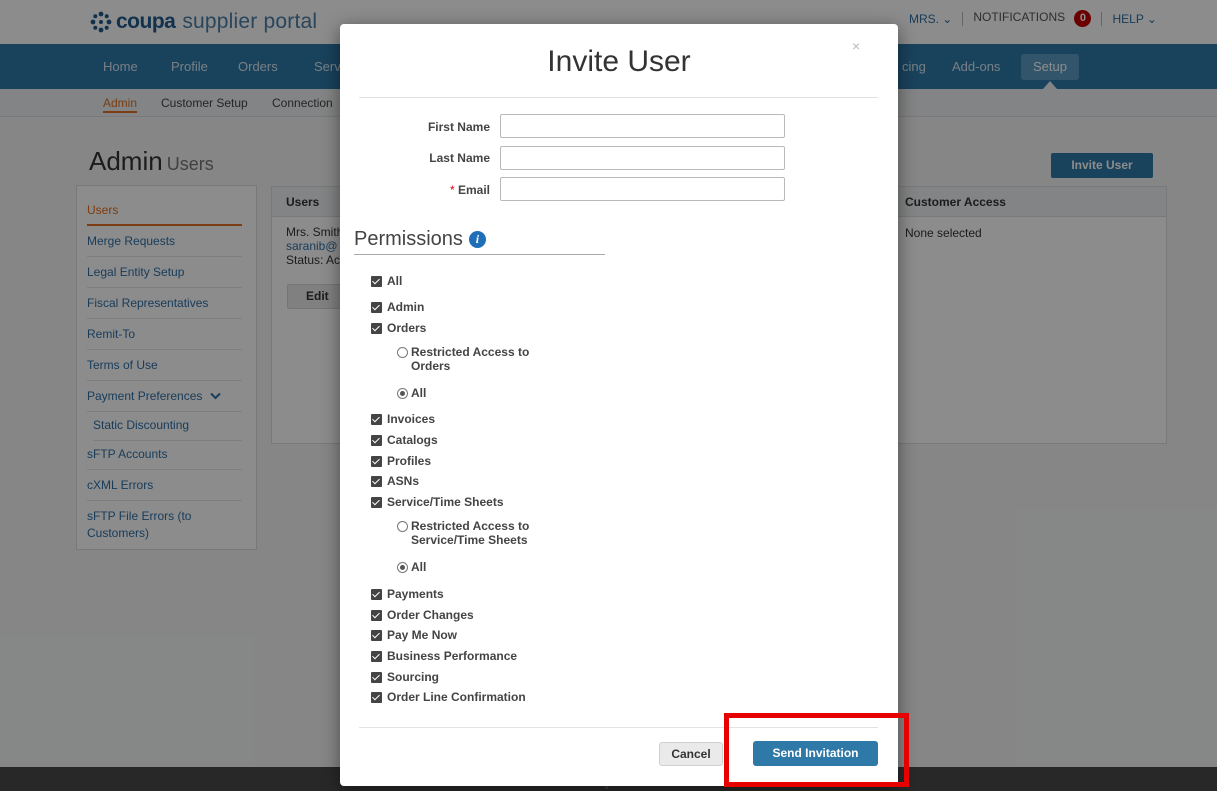 Image resolution: width=1217 pixels, height=791 pixels. What do you see at coordinates (473, 190) in the screenshot?
I see `email-label-text: Email` at bounding box center [473, 190].